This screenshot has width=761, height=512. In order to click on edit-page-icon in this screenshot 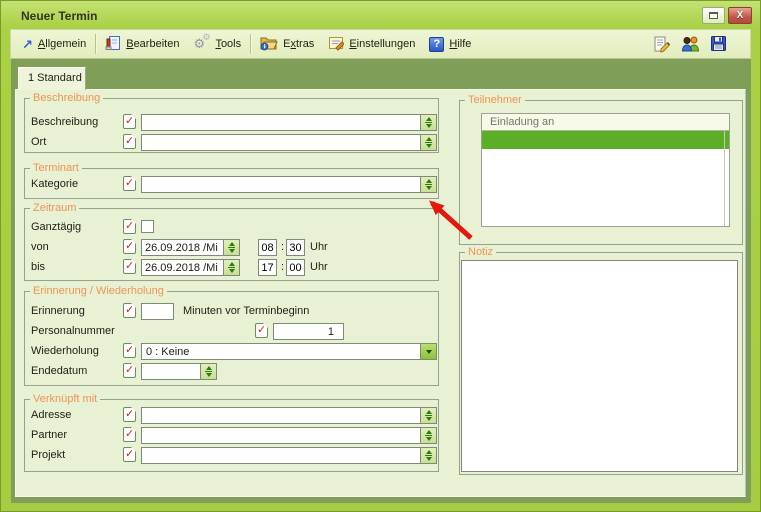, I will do `click(113, 44)`.